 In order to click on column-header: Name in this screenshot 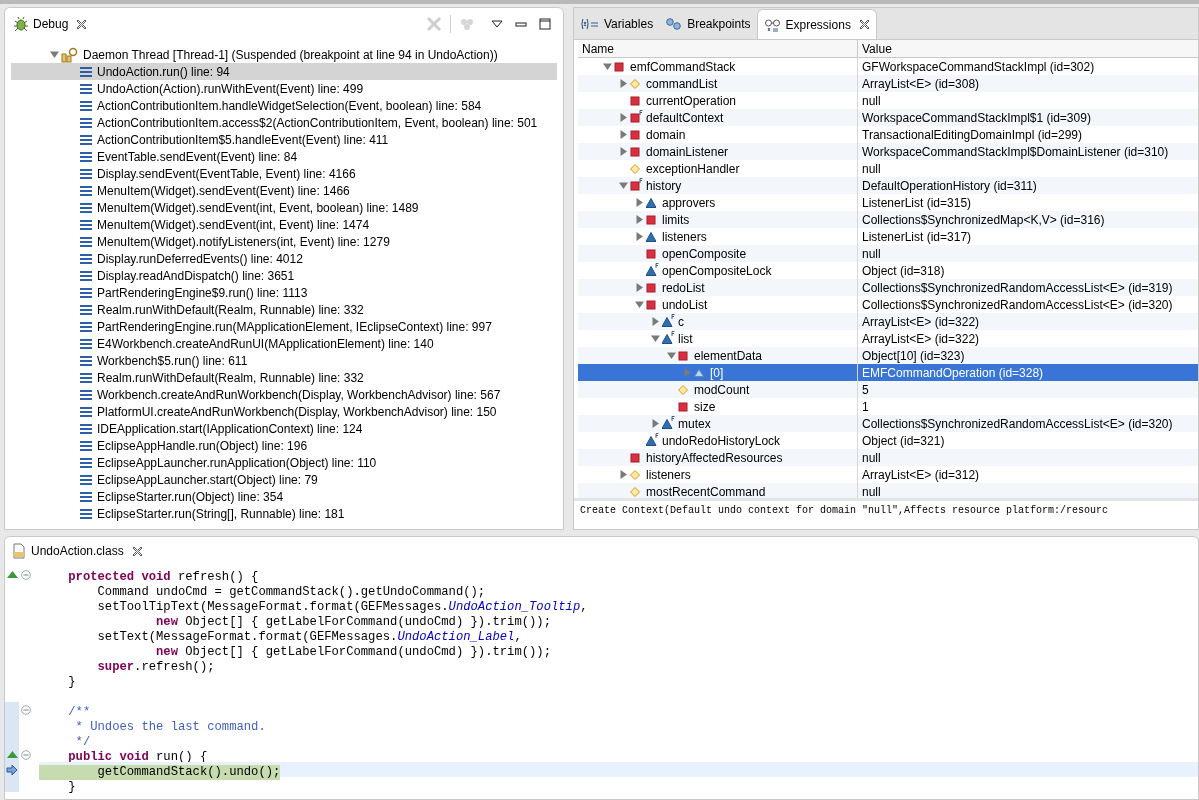, I will do `click(718, 48)`.